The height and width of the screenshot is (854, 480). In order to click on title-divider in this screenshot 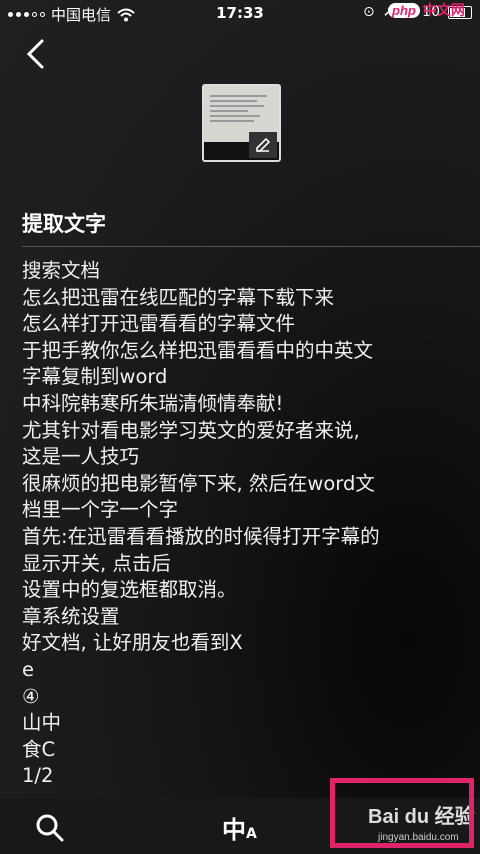, I will do `click(251, 246)`.